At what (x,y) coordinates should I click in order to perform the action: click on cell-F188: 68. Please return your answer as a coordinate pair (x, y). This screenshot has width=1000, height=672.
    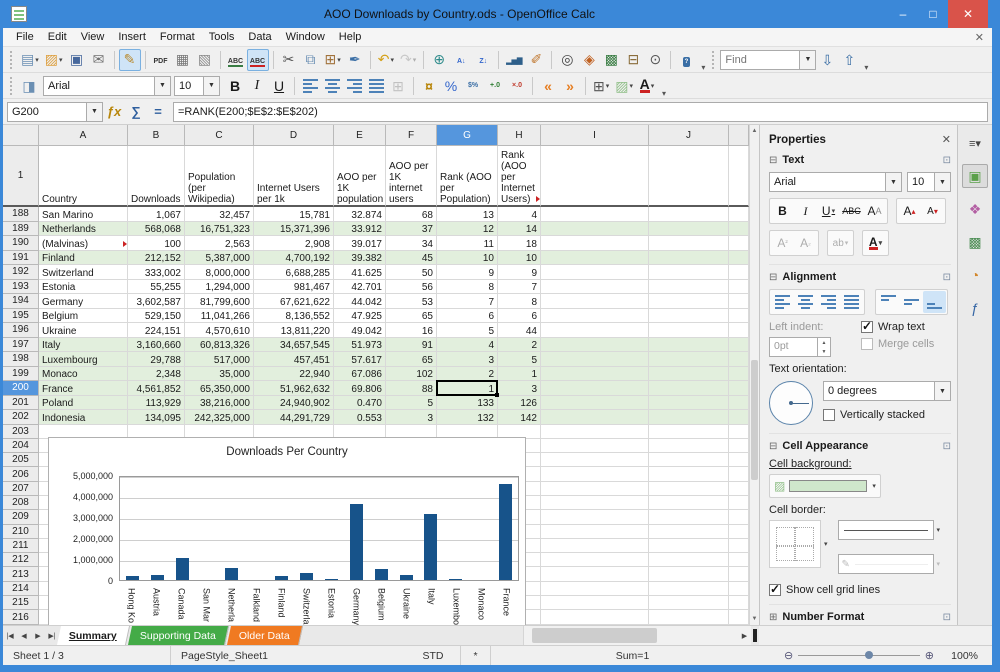
    Looking at the image, I should click on (411, 214).